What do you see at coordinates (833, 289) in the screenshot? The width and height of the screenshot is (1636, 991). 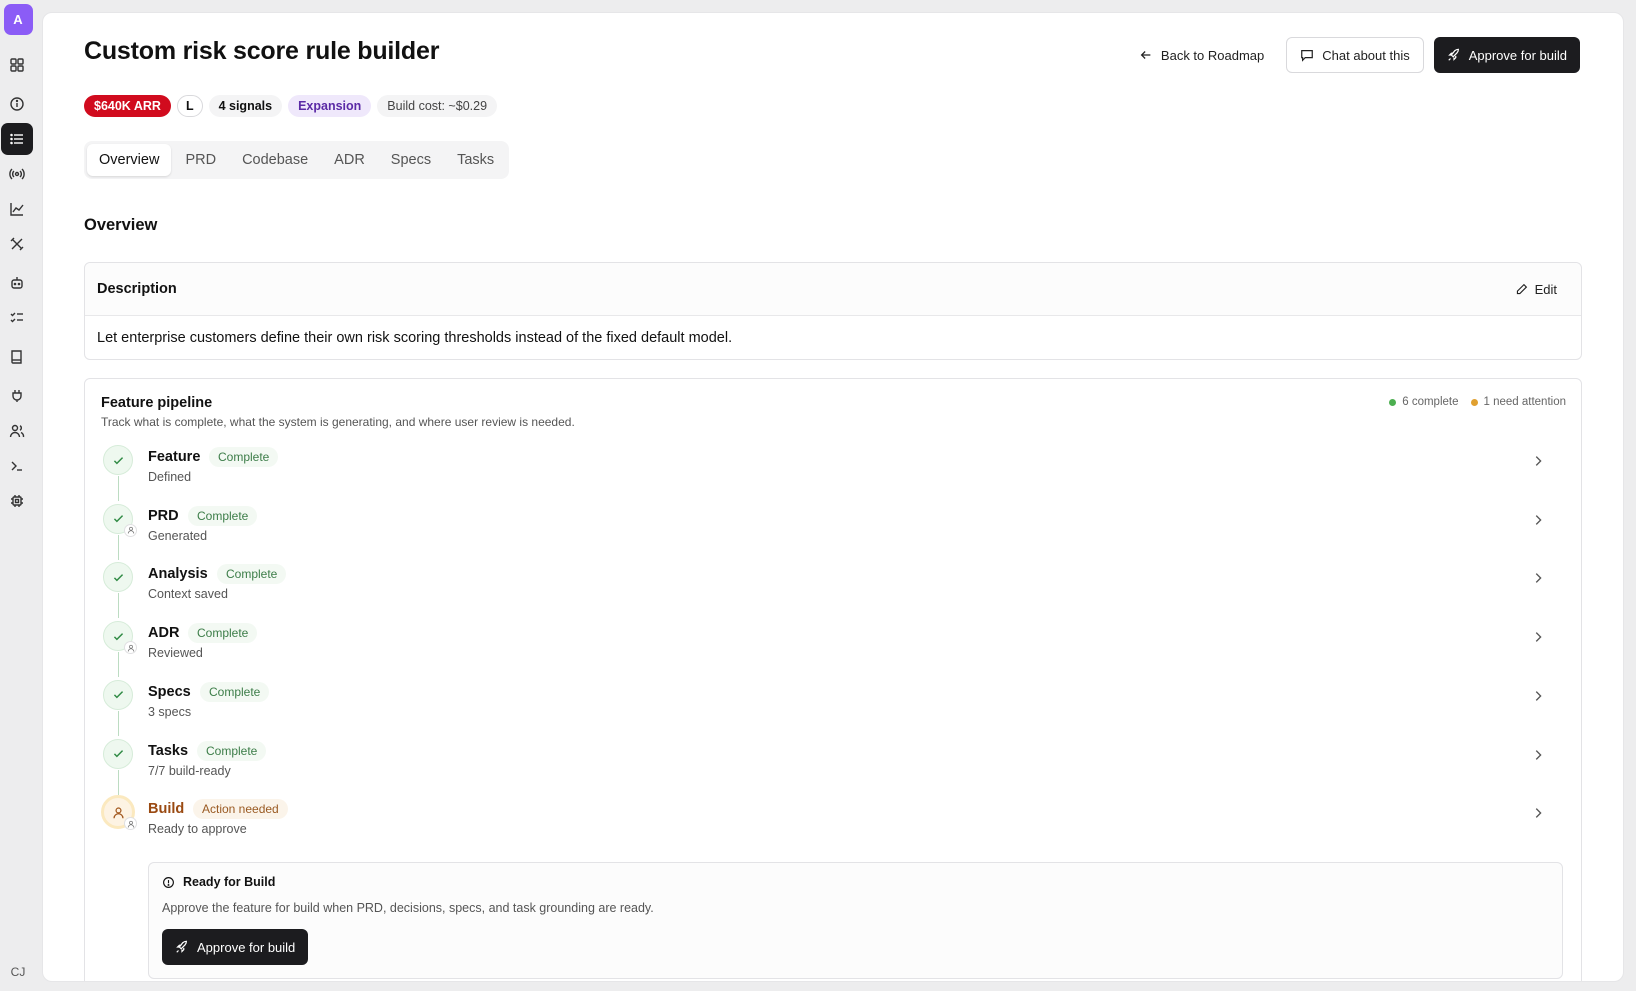 I see `description-header: Description Edit` at bounding box center [833, 289].